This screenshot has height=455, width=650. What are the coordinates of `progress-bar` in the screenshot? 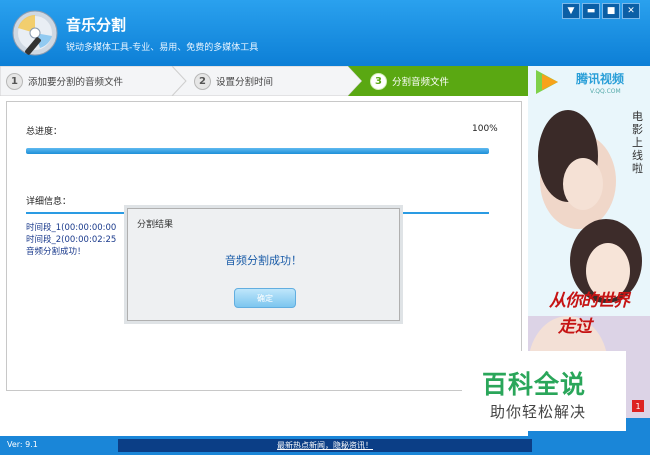 It's located at (257, 151).